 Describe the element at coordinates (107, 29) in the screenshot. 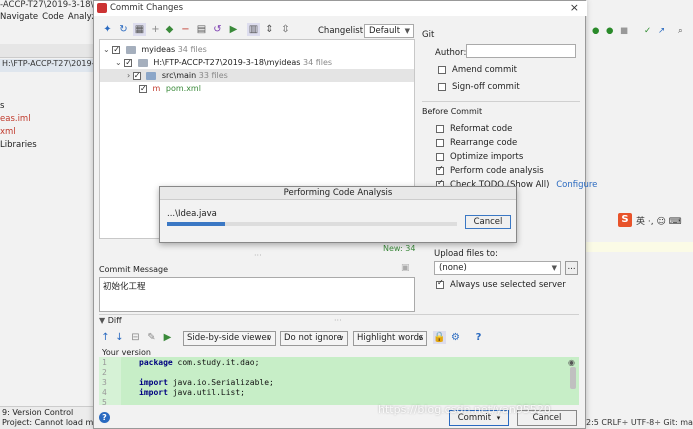

I see `refresh-icon: ✦` at that location.